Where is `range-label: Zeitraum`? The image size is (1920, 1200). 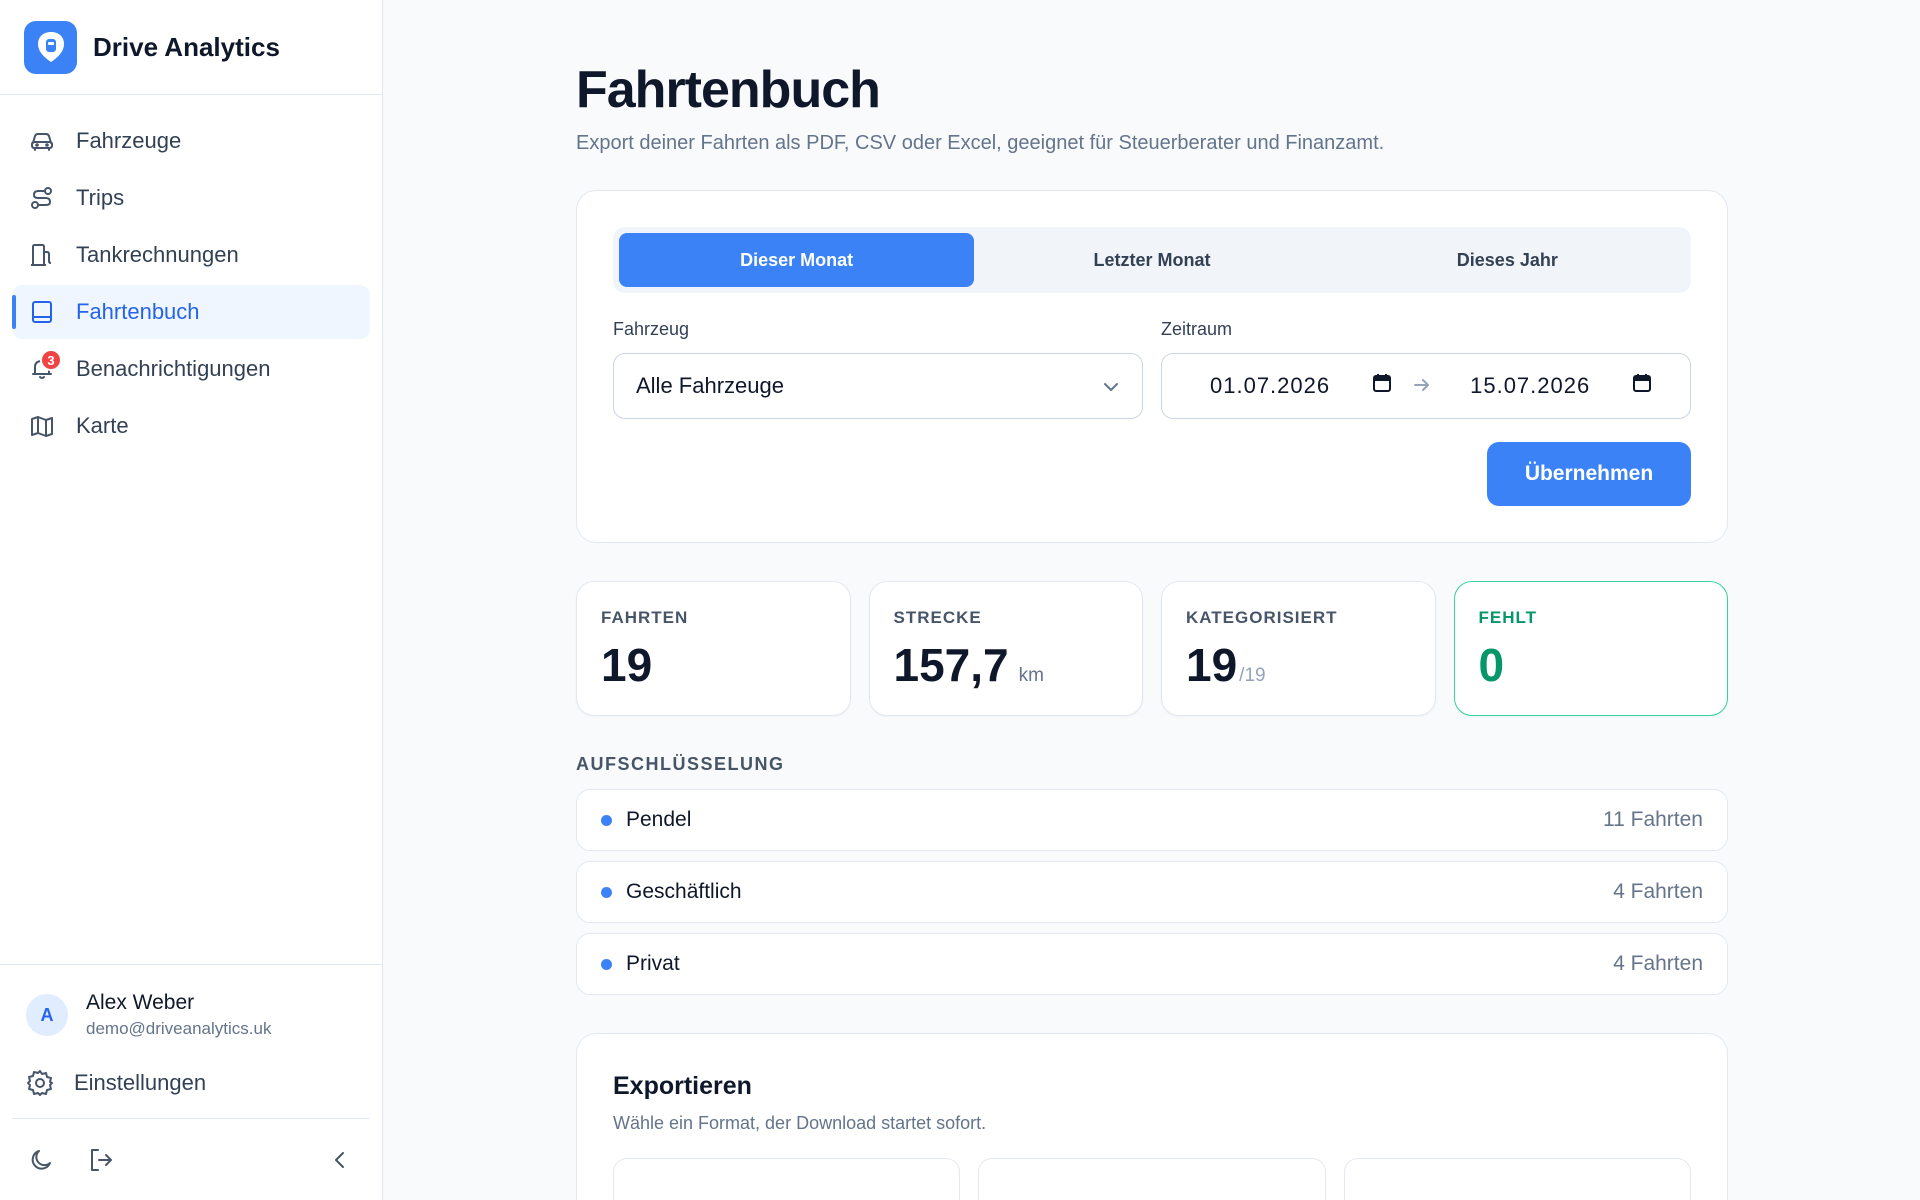
range-label: Zeitraum is located at coordinates (1197, 329).